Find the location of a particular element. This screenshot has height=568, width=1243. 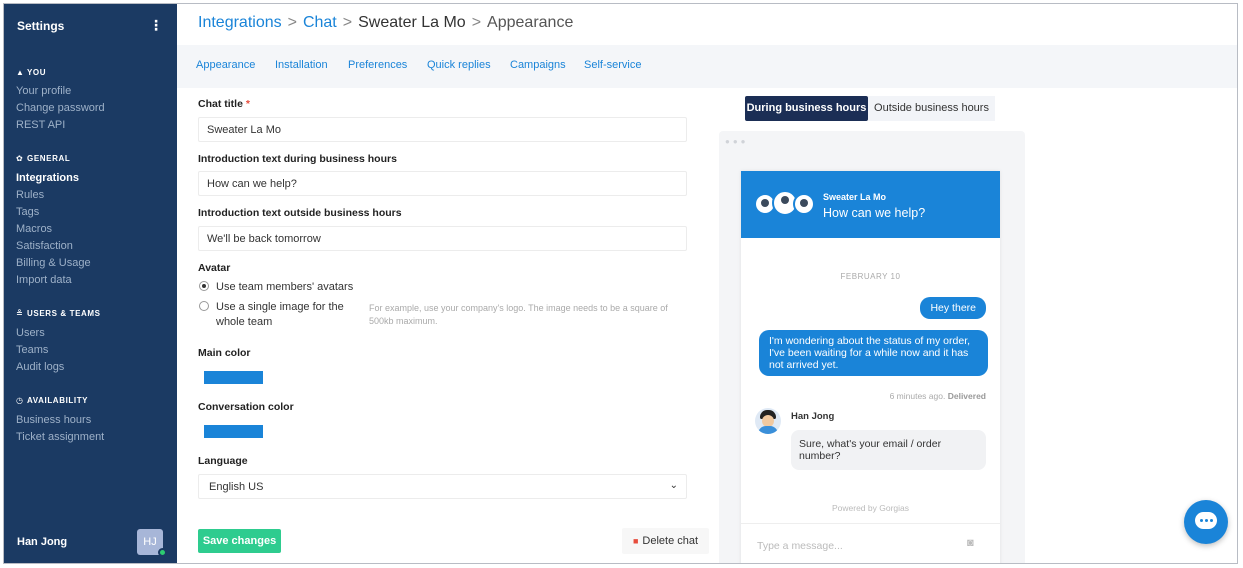

gear-icon: ✿ is located at coordinates (20, 158).